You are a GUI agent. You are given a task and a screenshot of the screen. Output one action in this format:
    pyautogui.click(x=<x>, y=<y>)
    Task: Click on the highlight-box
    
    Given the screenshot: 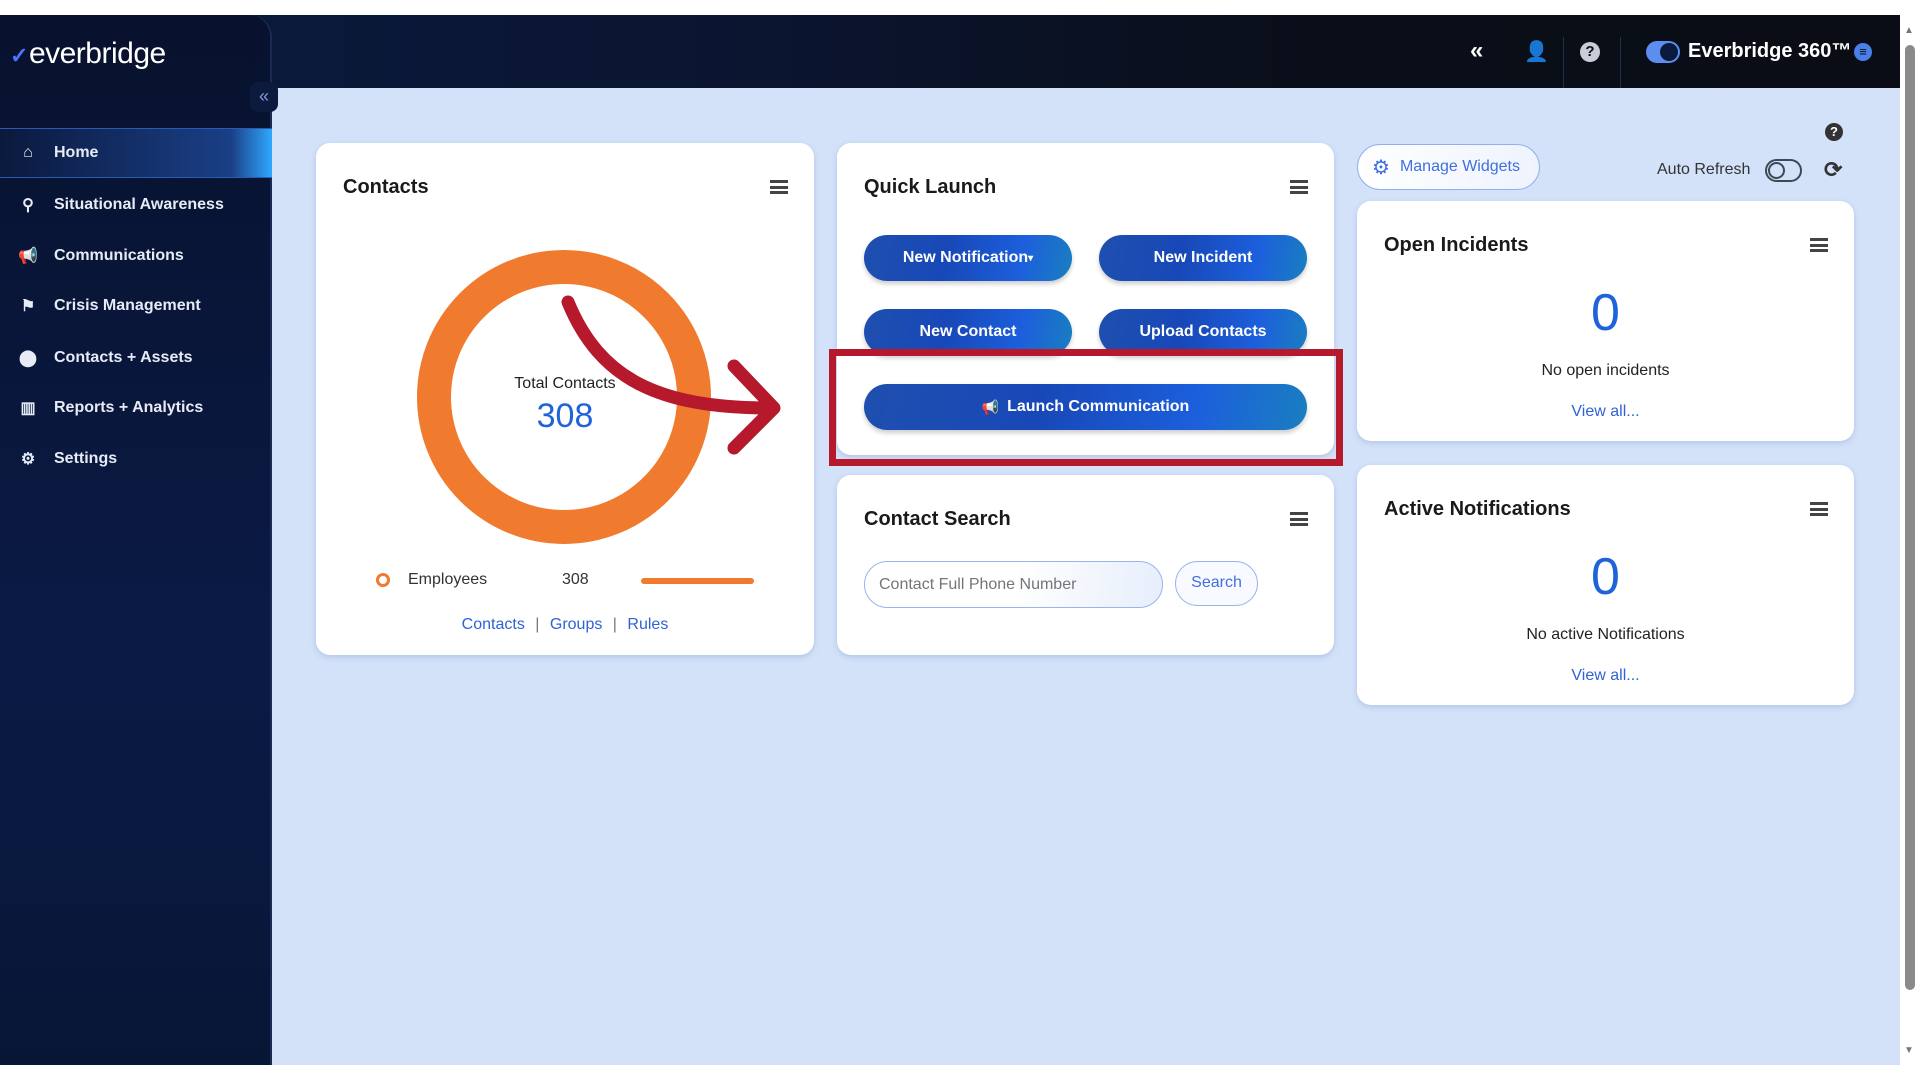 What is the action you would take?
    pyautogui.click(x=1086, y=407)
    